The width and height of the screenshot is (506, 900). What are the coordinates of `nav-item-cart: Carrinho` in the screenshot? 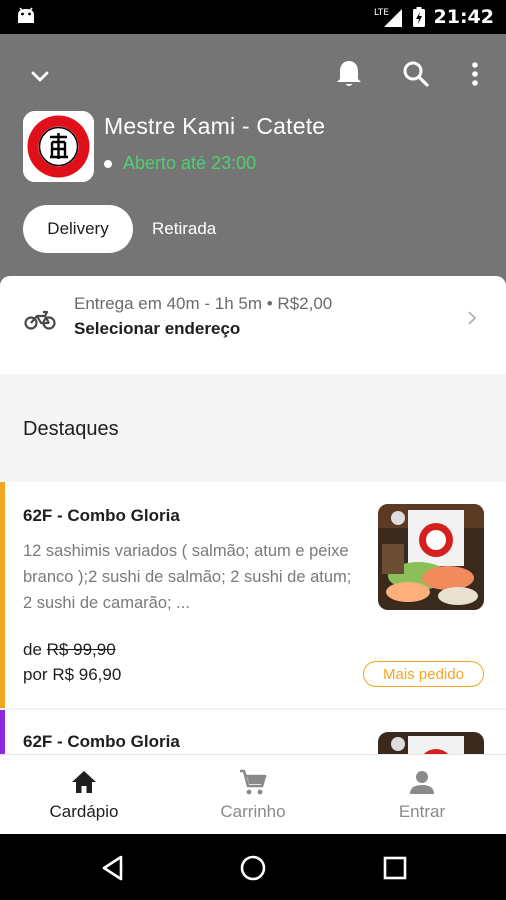 It's located at (253, 795).